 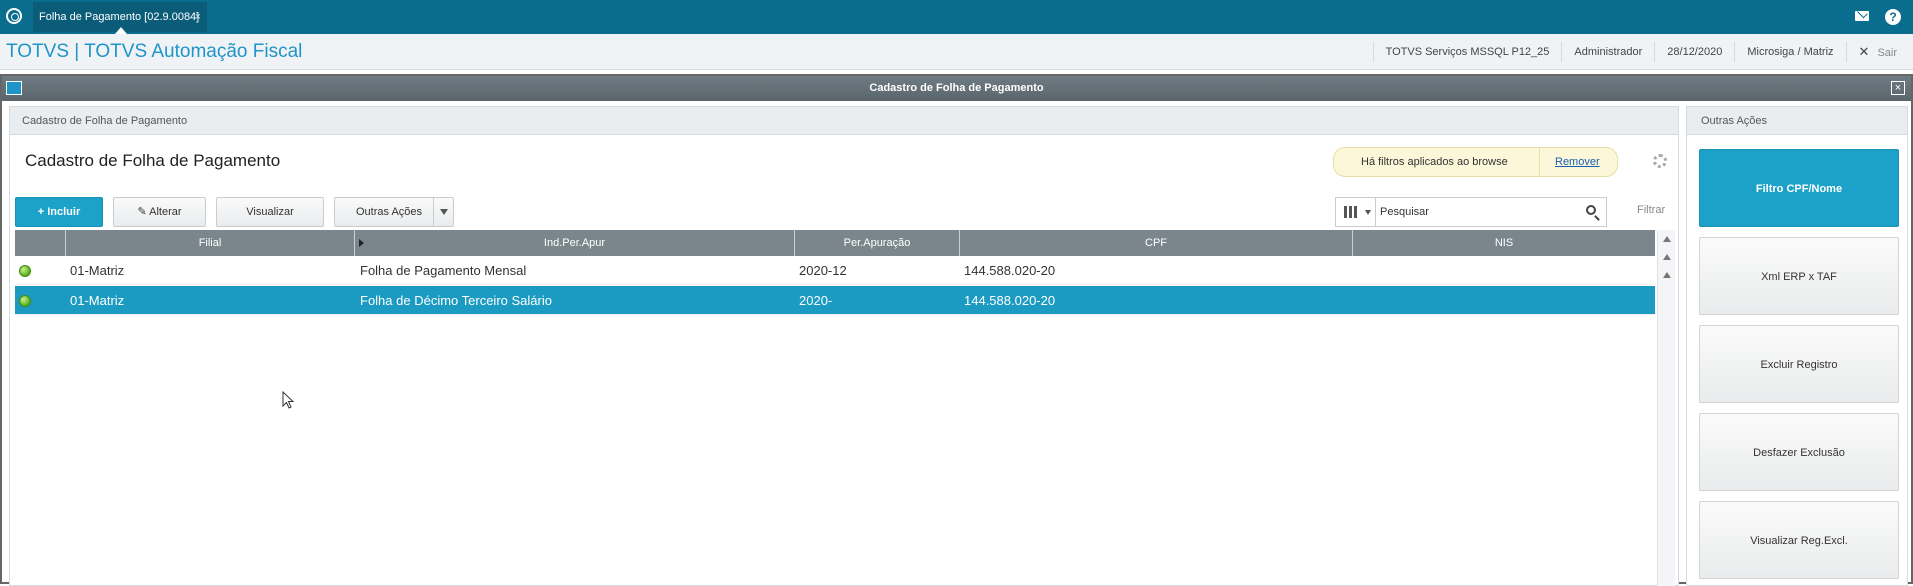 What do you see at coordinates (1799, 276) in the screenshot?
I see `xml-erp-taf-button: Xml ERP x TAF` at bounding box center [1799, 276].